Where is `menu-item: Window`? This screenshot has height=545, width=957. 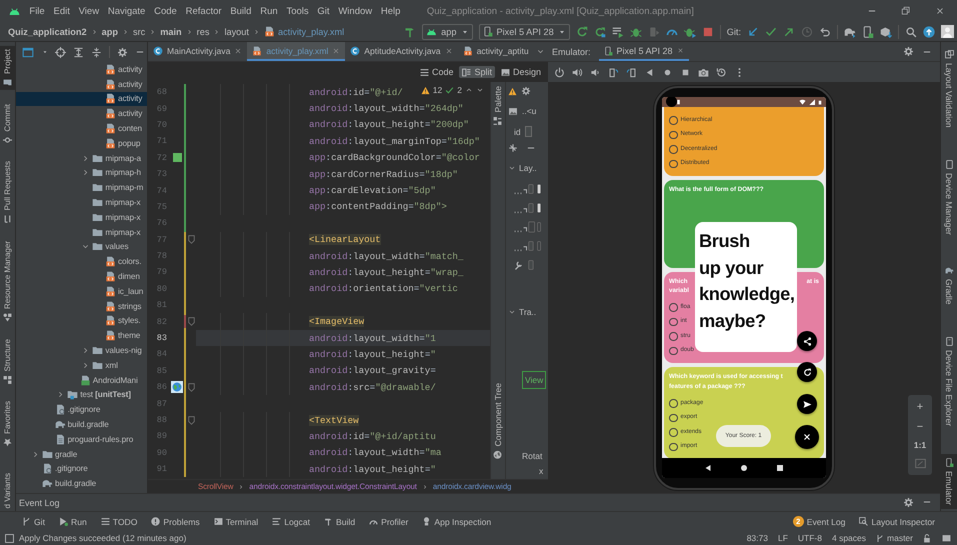
menu-item: Window is located at coordinates (355, 11).